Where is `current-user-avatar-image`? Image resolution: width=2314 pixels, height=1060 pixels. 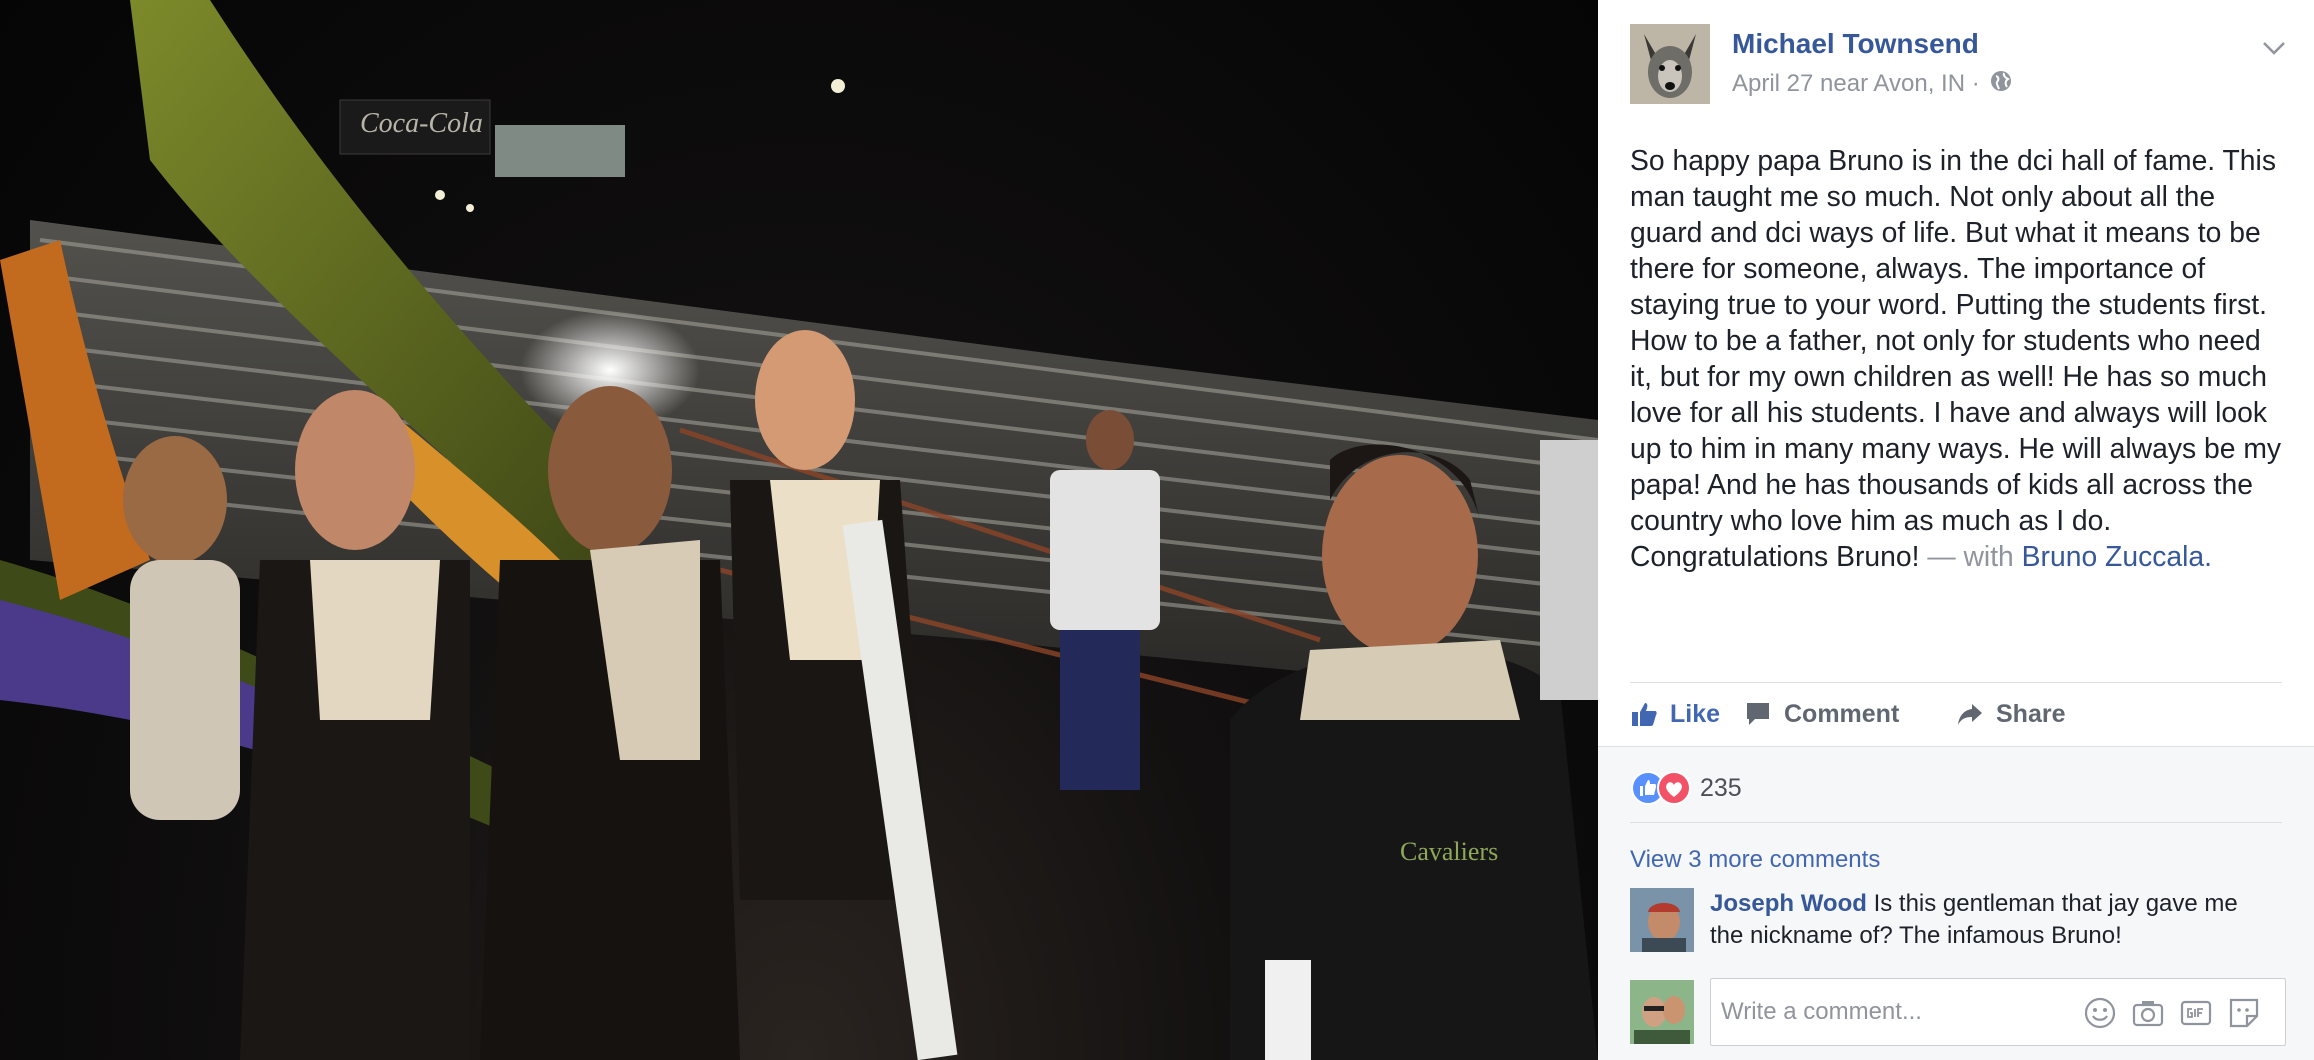
current-user-avatar-image is located at coordinates (1662, 1012).